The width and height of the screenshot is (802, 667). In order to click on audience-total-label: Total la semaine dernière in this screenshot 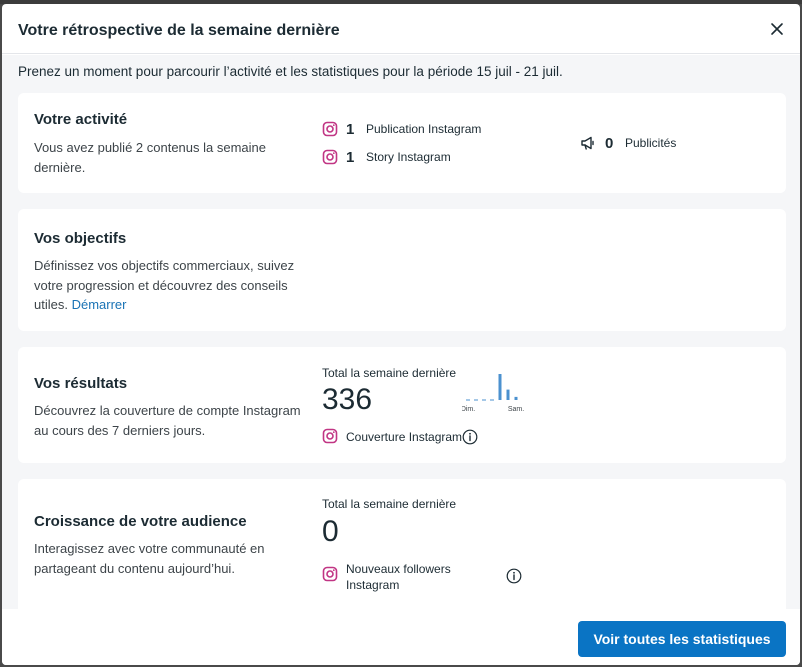, I will do `click(389, 504)`.